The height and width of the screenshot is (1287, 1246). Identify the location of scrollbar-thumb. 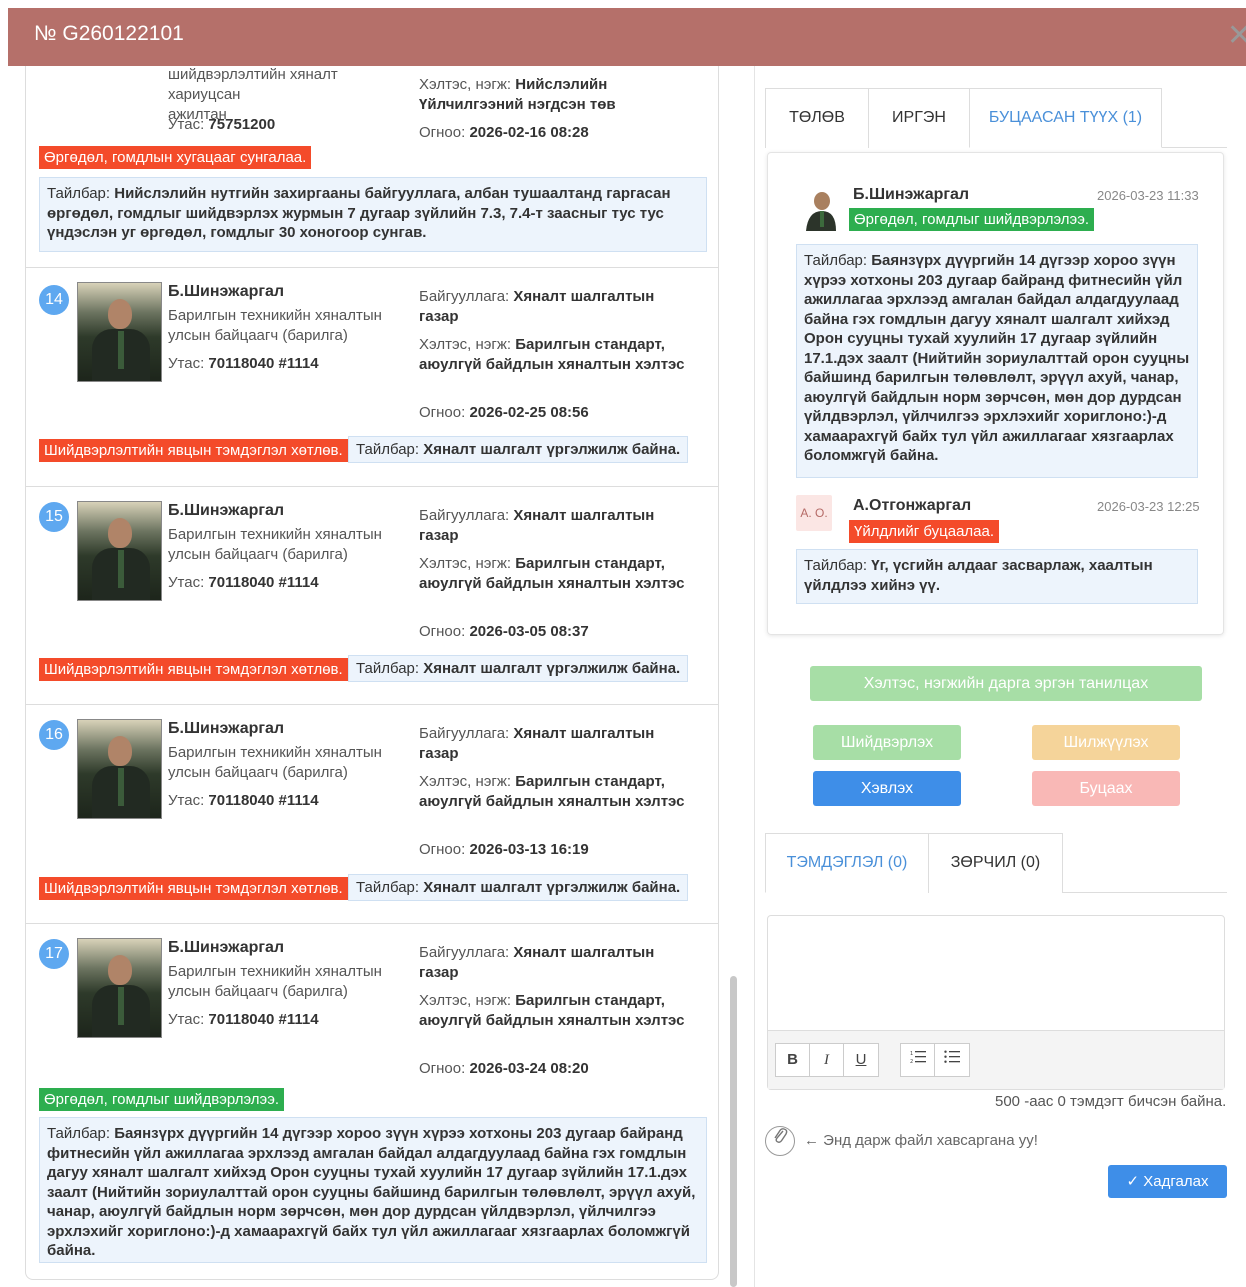
(733, 1131).